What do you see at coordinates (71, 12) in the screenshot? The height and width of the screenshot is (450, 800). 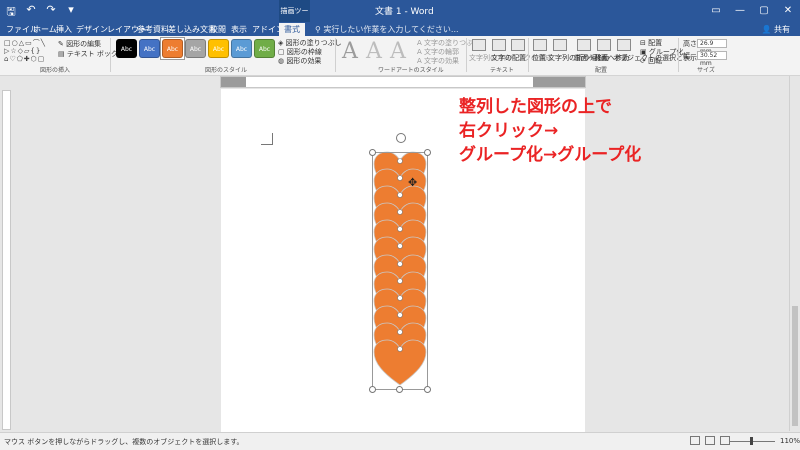 I see `customize-icon: ▾` at bounding box center [71, 12].